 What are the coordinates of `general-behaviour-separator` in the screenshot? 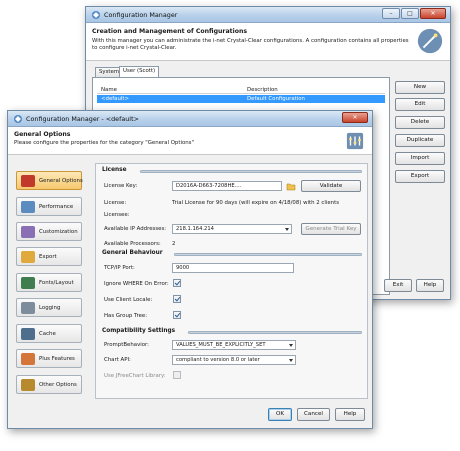 It's located at (268, 254).